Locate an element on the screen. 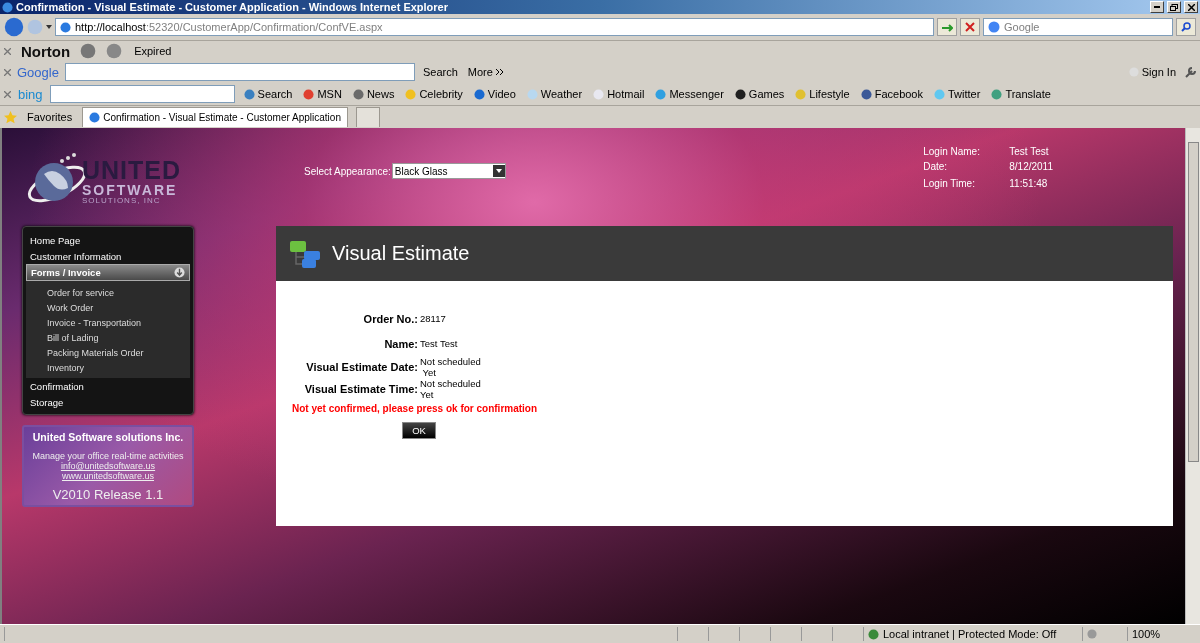  toolbar-link: Facebook is located at coordinates (891, 94).